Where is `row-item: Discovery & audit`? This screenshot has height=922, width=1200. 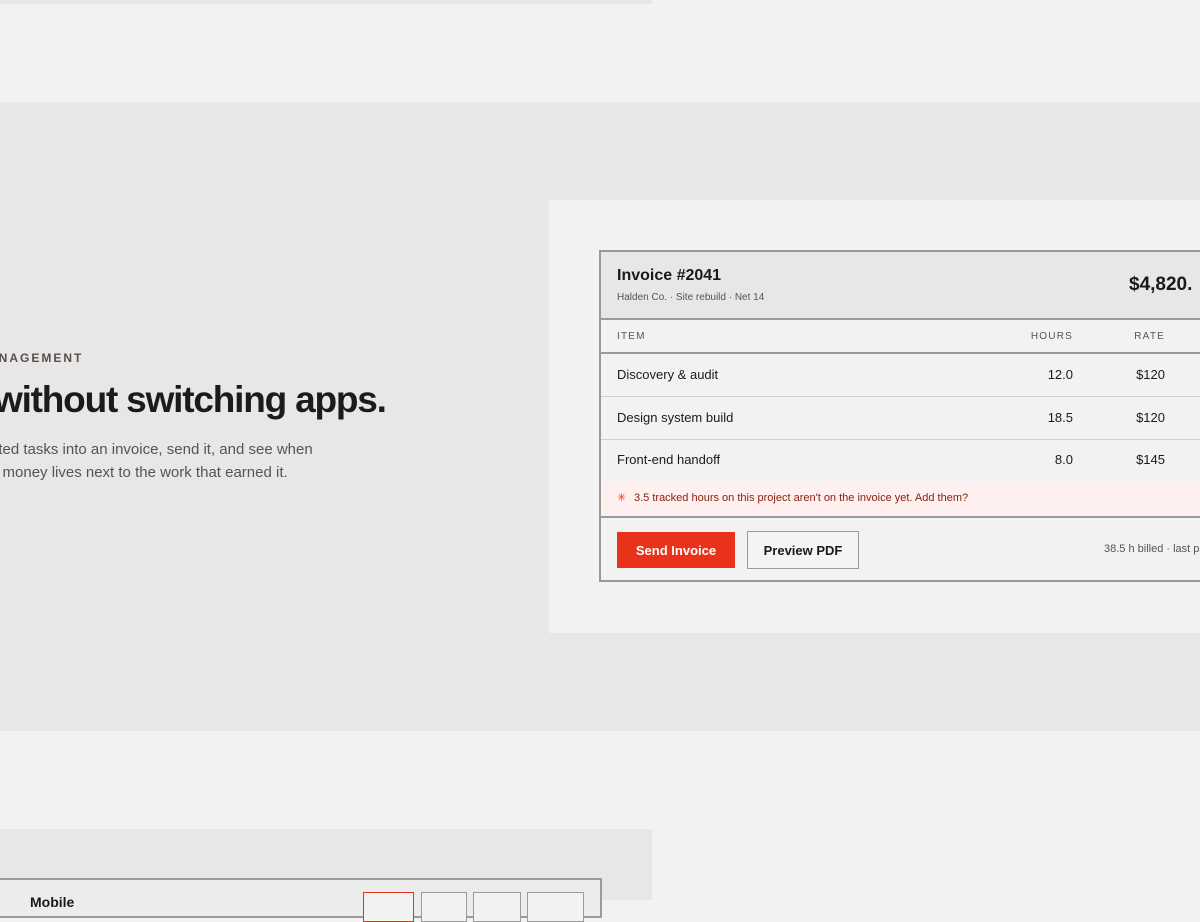
row-item: Discovery & audit is located at coordinates (668, 374).